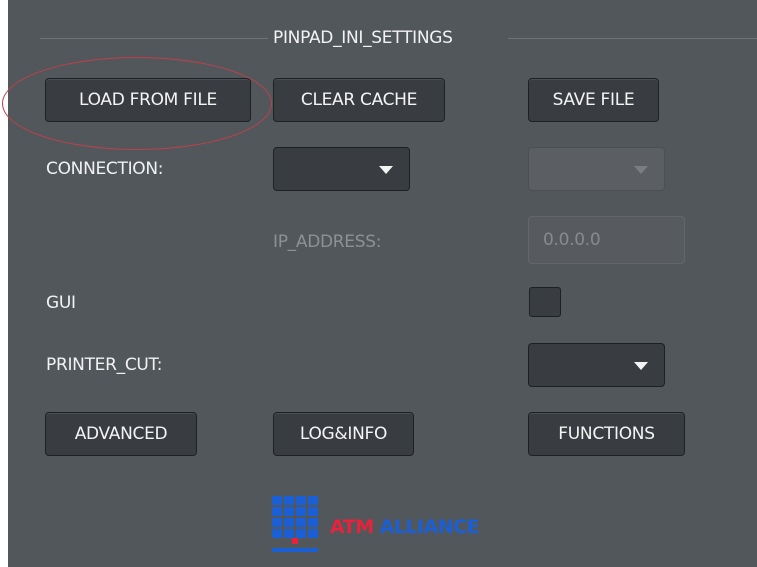 This screenshot has height=567, width=757. Describe the element at coordinates (343, 434) in the screenshot. I see `log-info-button: LOG&INFO` at that location.